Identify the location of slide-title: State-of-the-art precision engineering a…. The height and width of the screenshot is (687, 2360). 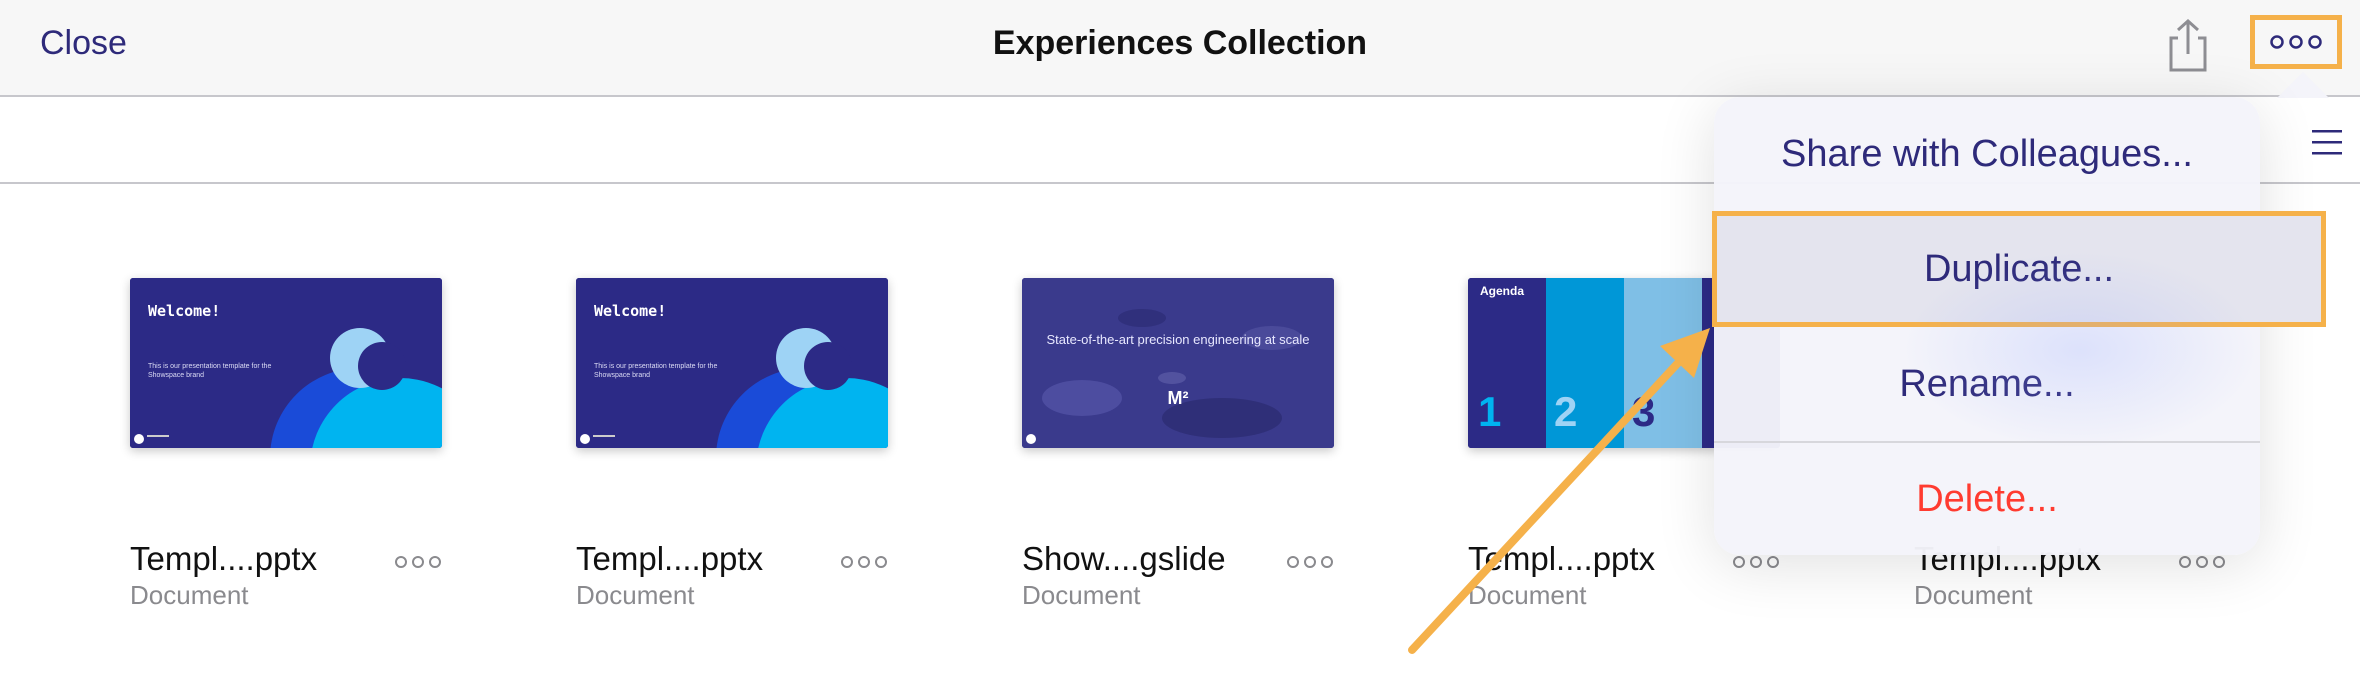
(1178, 339).